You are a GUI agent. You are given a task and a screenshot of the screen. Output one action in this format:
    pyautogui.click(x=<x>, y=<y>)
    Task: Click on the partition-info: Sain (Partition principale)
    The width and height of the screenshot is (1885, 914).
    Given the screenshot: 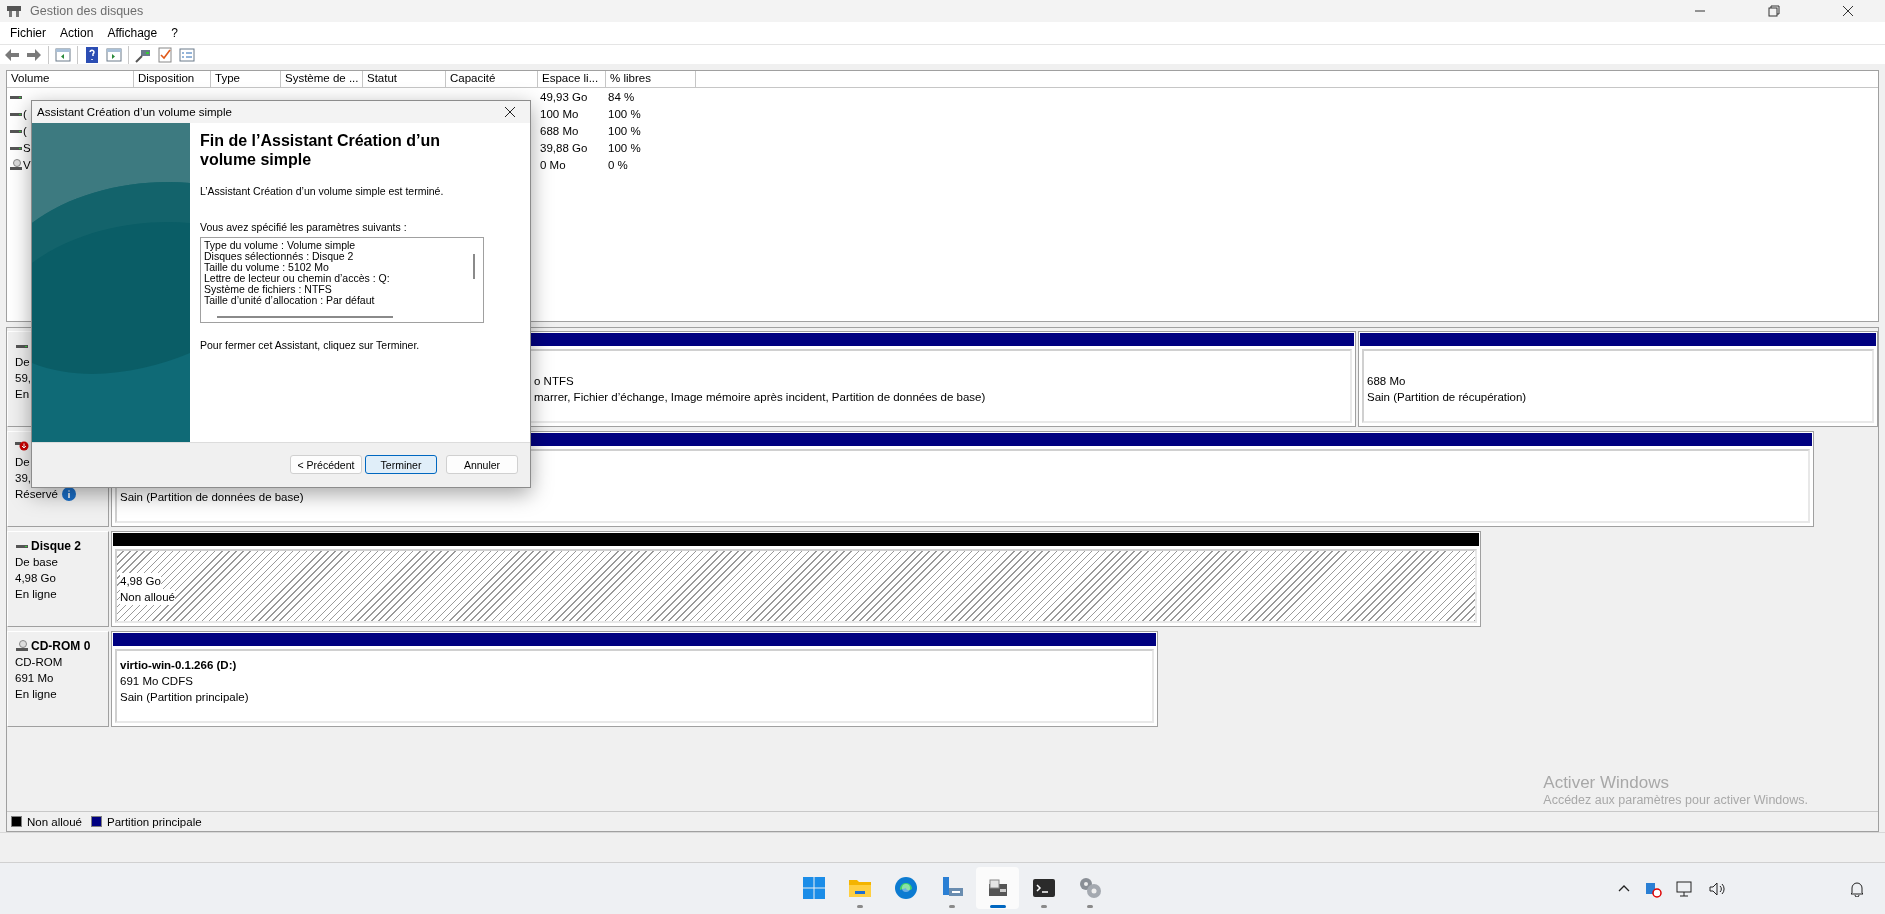 What is the action you would take?
    pyautogui.click(x=185, y=697)
    